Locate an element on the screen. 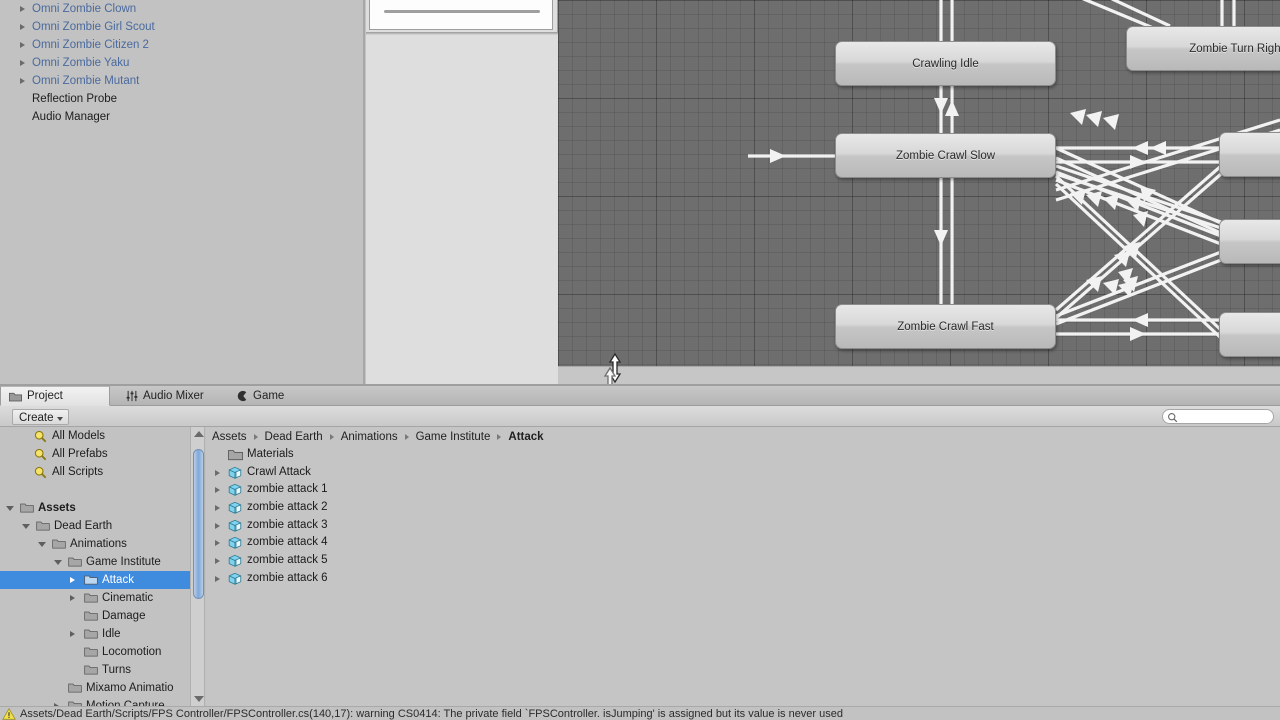  state-node: Crawling Idle is located at coordinates (945, 63).